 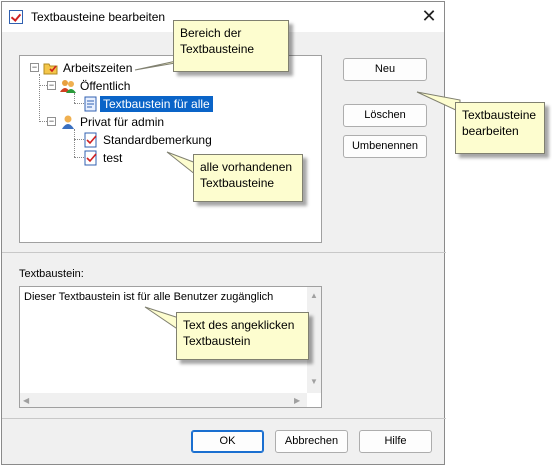 What do you see at coordinates (68, 86) in the screenshot?
I see `users-group-icon` at bounding box center [68, 86].